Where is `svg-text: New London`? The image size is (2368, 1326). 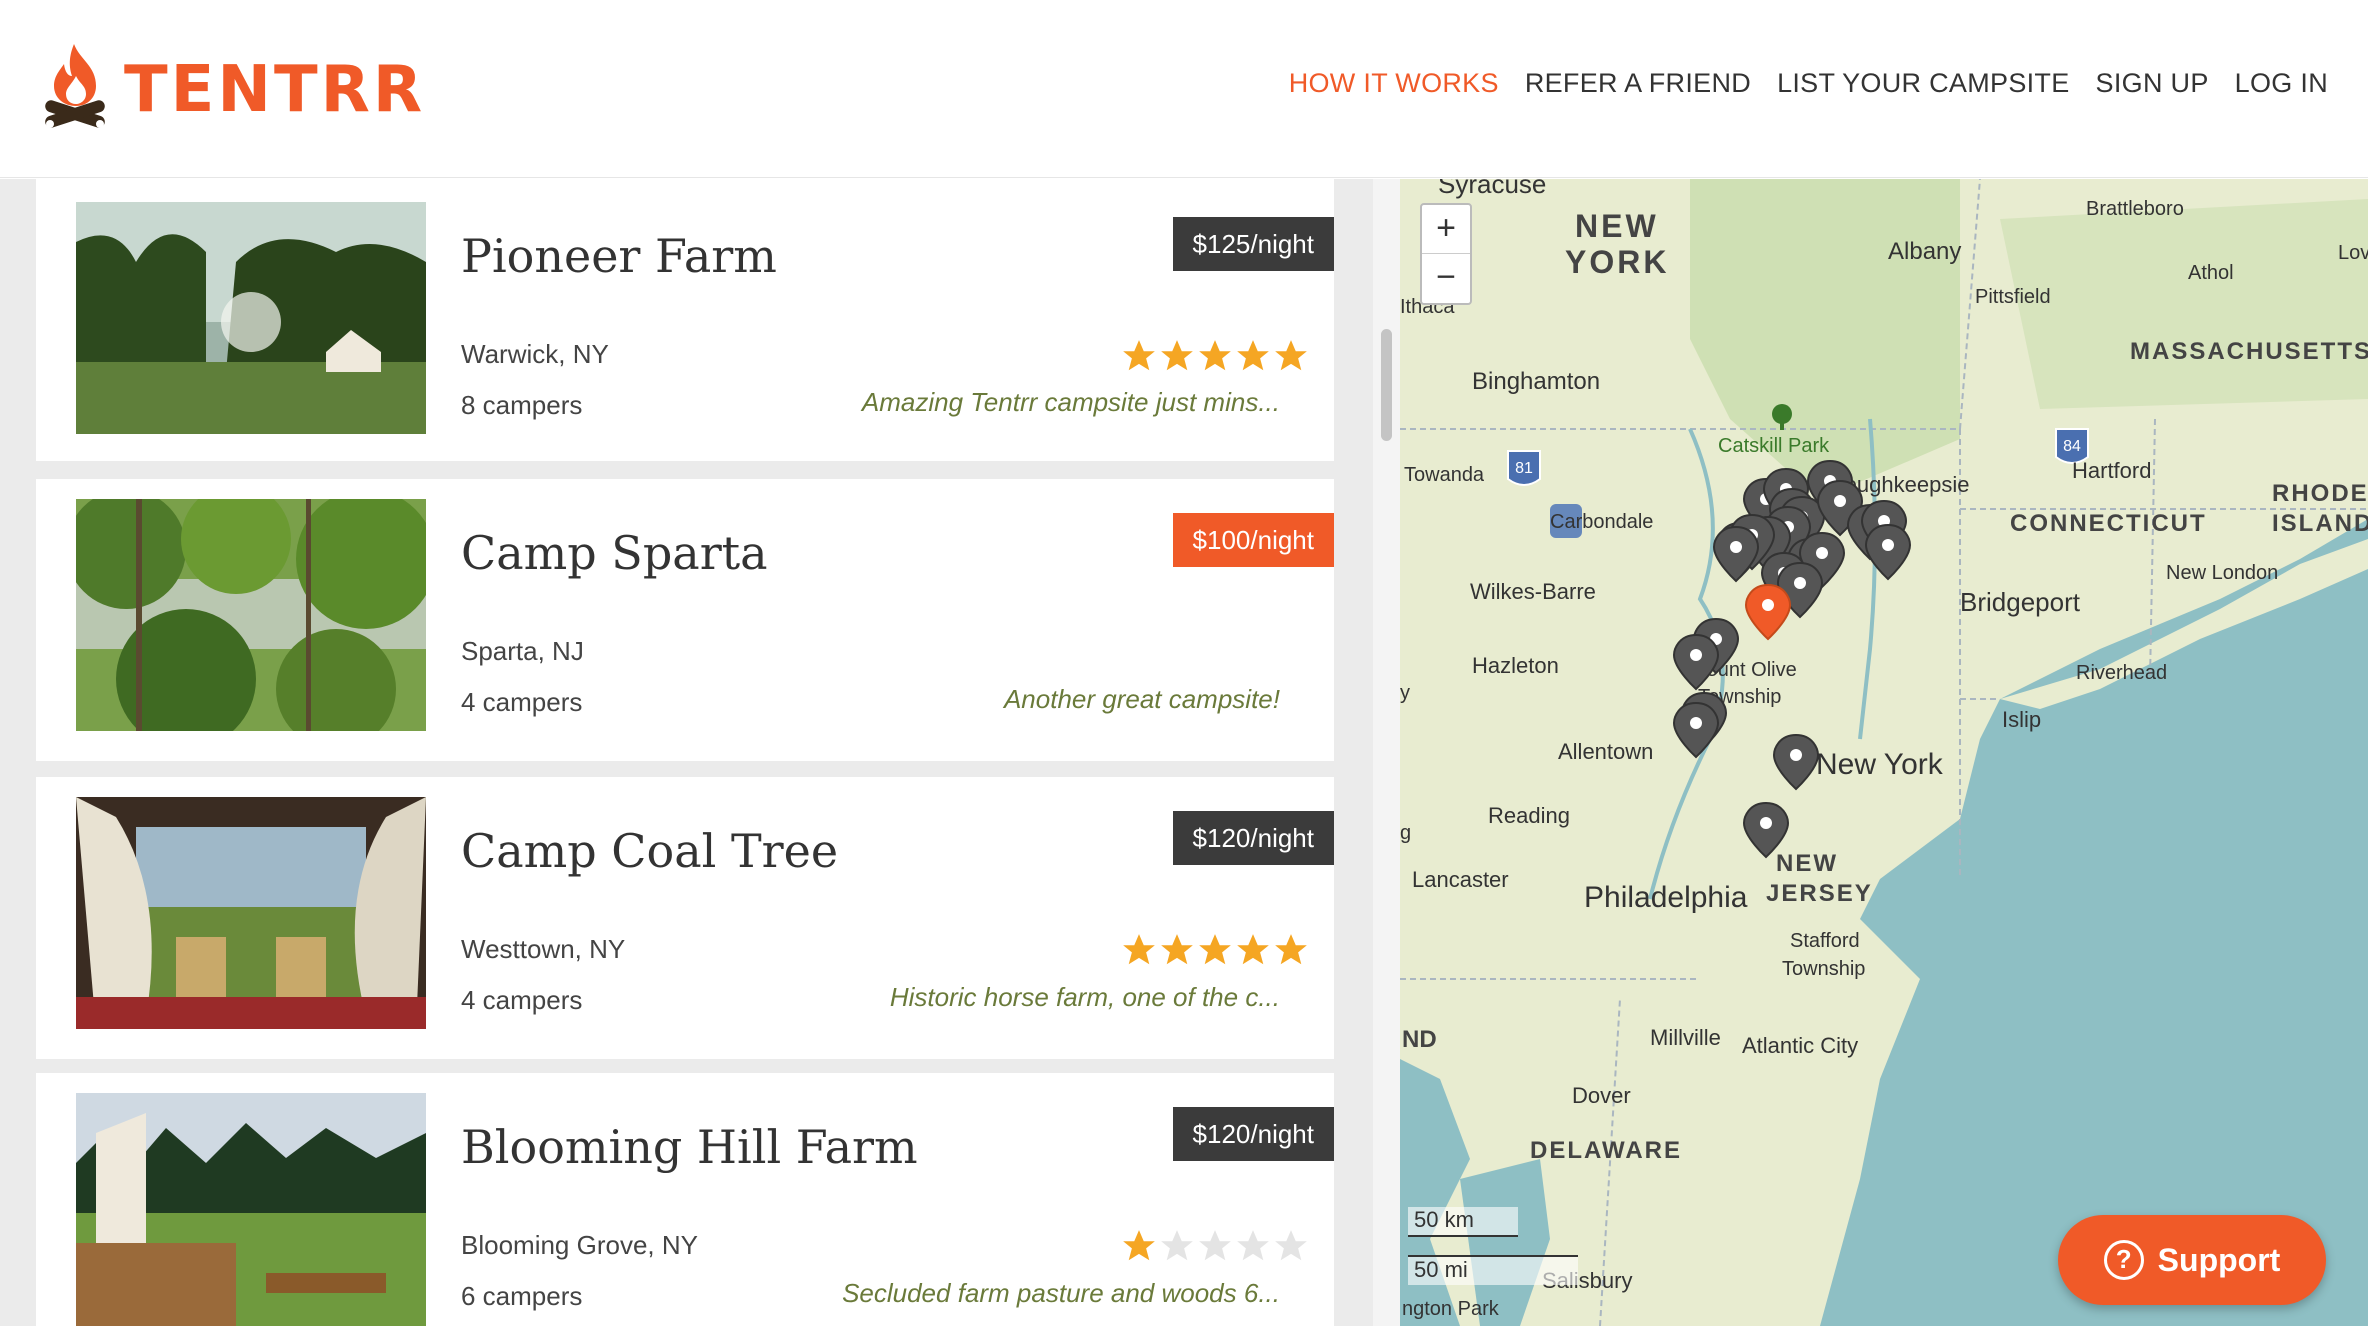
svg-text: New London is located at coordinates (2222, 573).